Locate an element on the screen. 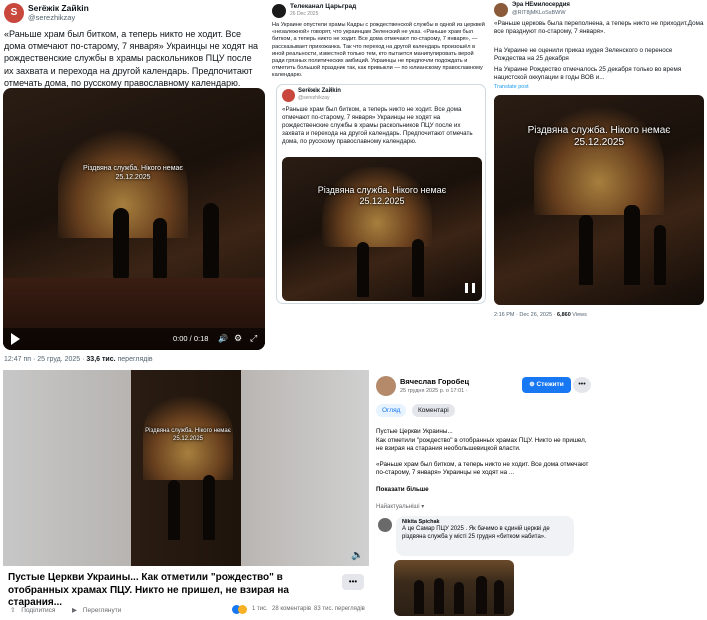 Image resolution: width=707 pixels, height=620 pixels. chevron-down-icon: ▾ is located at coordinates (423, 507).